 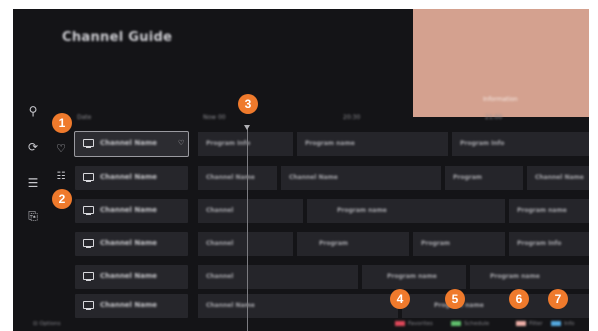 I want to click on blue-key-label: Info, so click(x=569, y=324).